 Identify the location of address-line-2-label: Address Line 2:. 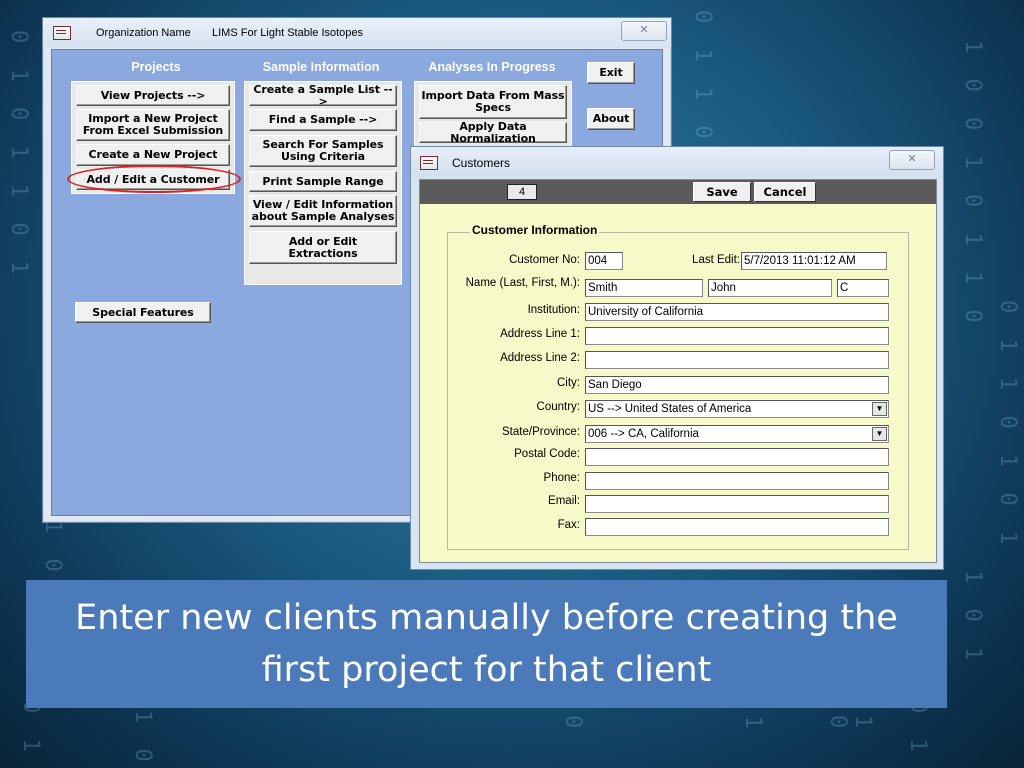
(540, 358).